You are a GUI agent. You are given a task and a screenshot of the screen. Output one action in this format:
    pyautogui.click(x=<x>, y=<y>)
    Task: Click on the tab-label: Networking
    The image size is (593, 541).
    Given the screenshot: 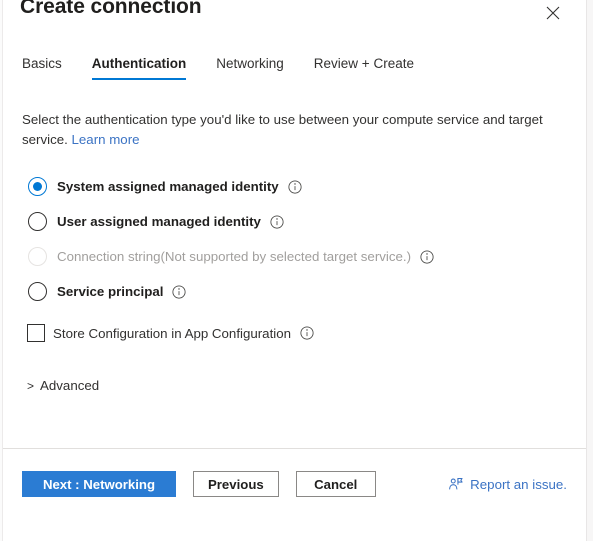 What is the action you would take?
    pyautogui.click(x=250, y=63)
    